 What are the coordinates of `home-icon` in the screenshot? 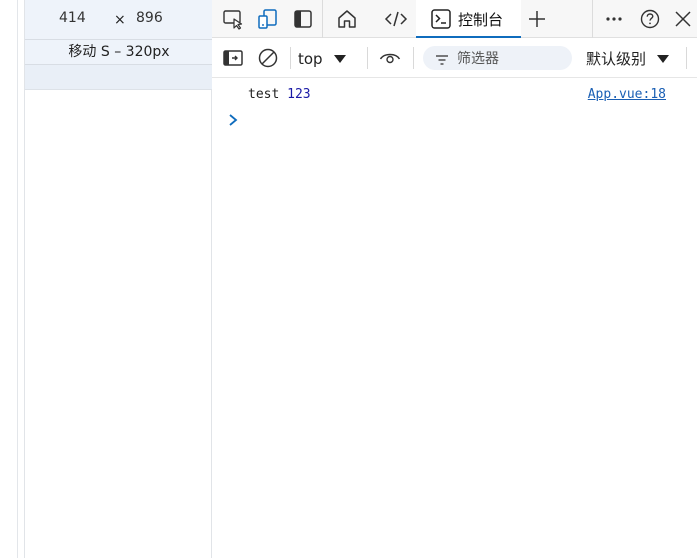 It's located at (347, 19).